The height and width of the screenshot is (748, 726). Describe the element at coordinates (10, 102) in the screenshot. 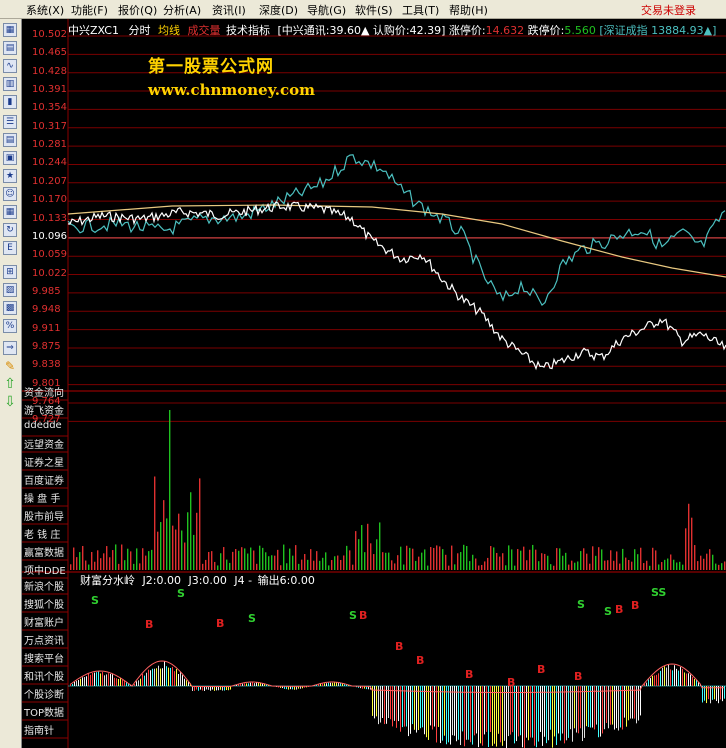

I see `candle-icon: ▮` at that location.